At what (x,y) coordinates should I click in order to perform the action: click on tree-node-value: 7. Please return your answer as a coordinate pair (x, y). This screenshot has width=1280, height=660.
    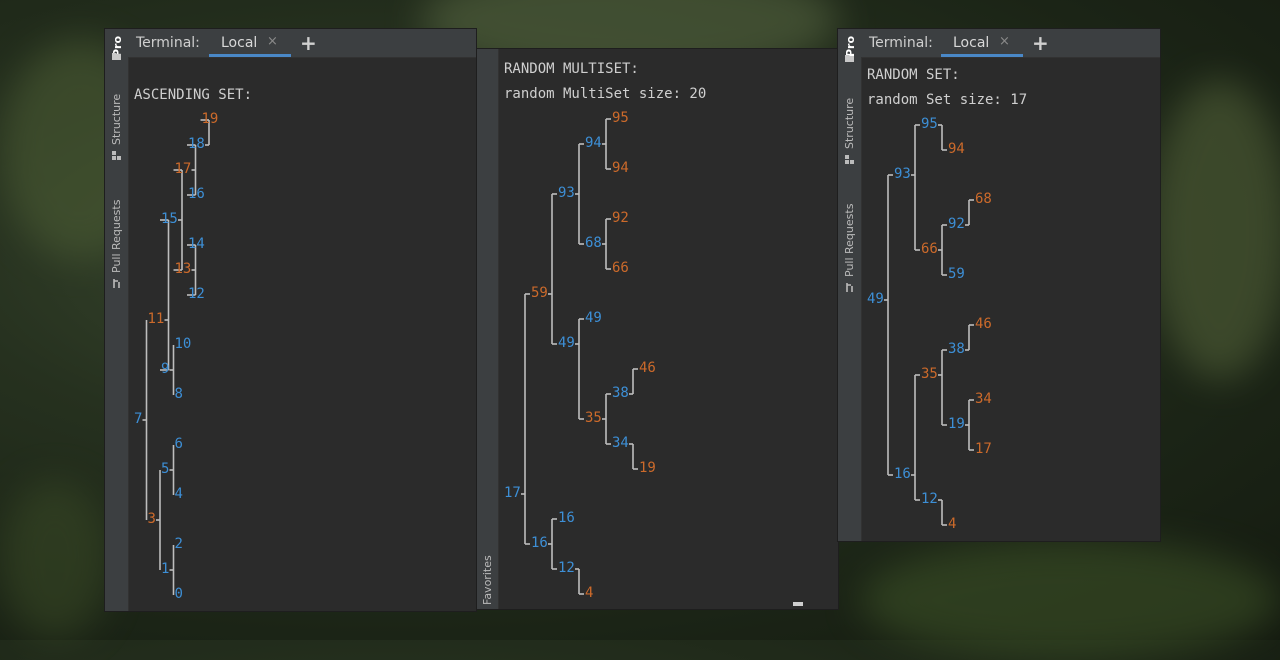
    Looking at the image, I should click on (138, 419).